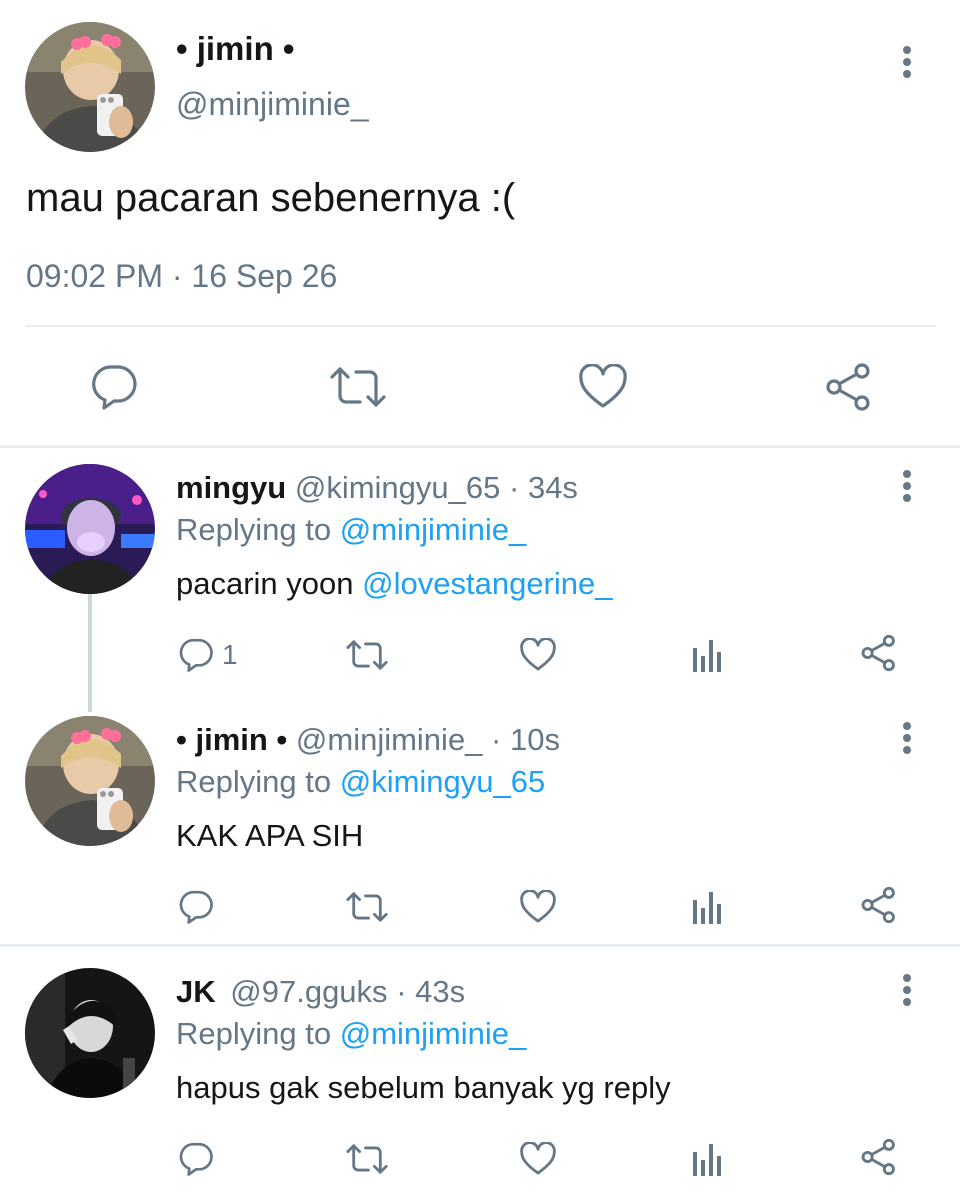  I want to click on reply-count: 1, so click(230, 654).